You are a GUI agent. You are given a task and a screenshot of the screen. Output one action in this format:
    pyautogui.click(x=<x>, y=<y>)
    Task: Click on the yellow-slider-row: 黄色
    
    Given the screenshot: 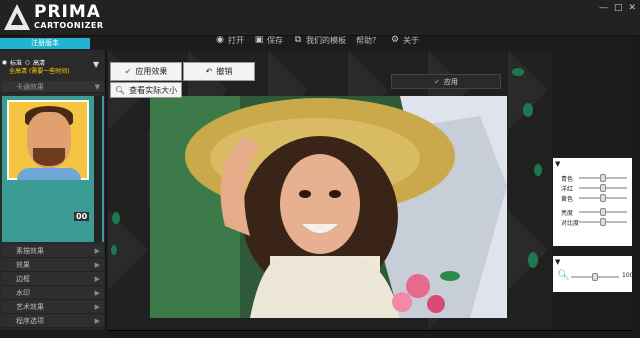 What is the action you would take?
    pyautogui.click(x=596, y=198)
    